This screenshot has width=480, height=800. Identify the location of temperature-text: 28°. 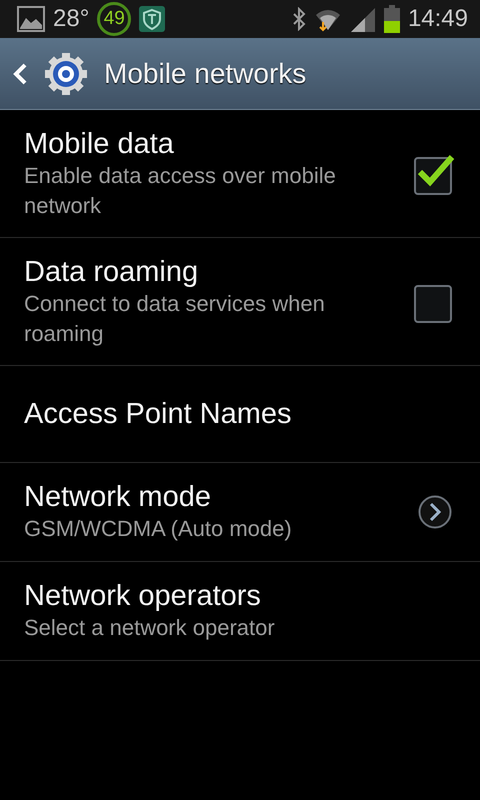
(71, 19).